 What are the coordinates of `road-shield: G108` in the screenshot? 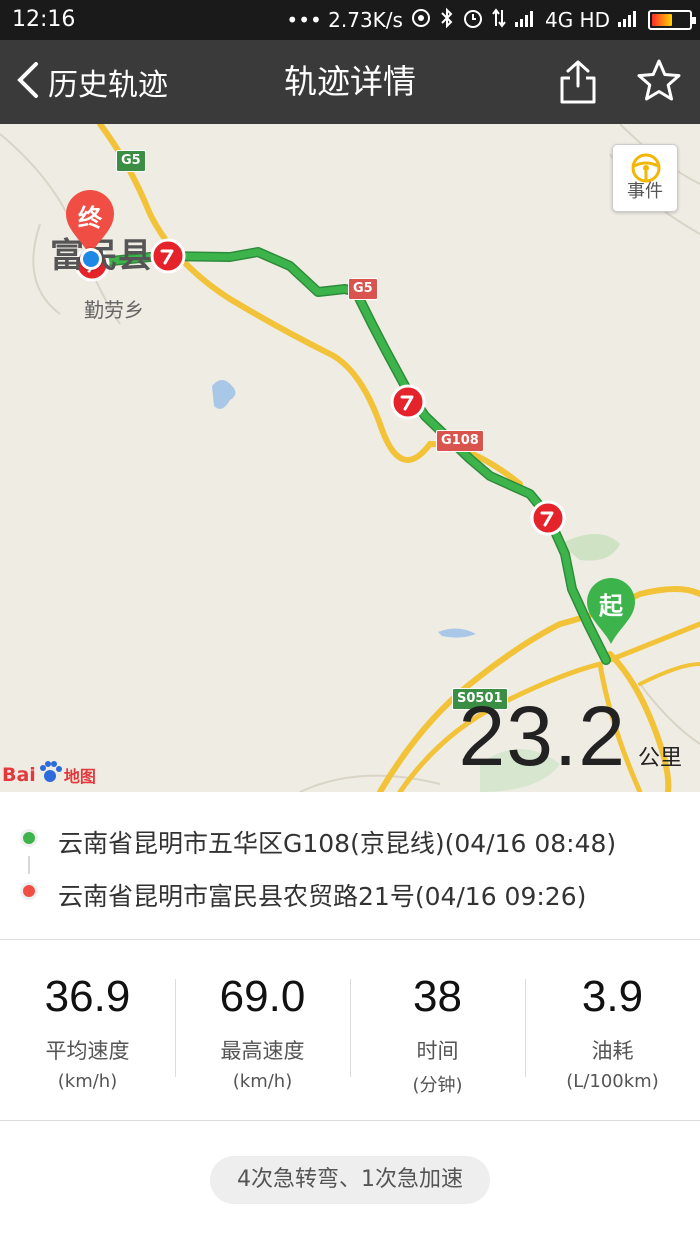 It's located at (460, 441).